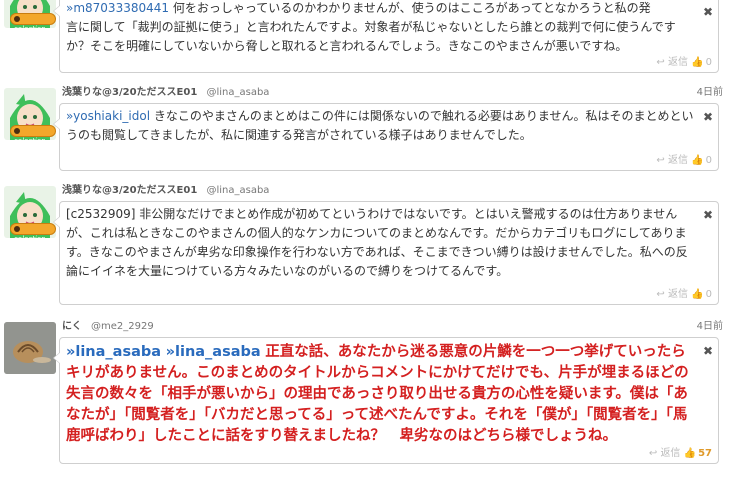  Describe the element at coordinates (122, 326) in the screenshot. I see `user-handle: @me2_2929` at that location.